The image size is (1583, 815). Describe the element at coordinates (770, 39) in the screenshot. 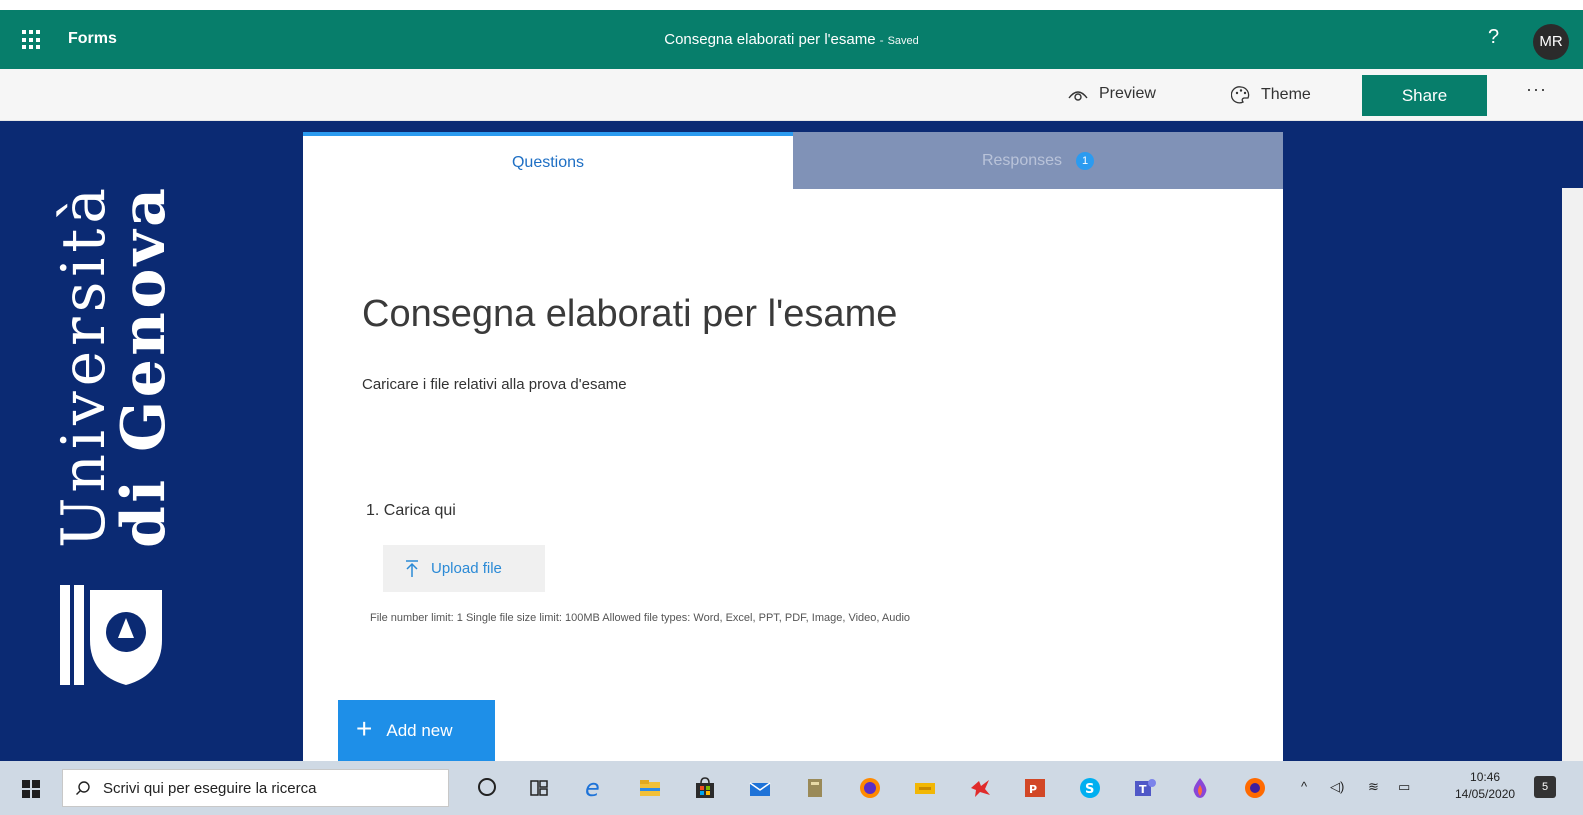

I see `document-title-text: Consegna elaborati per l'esame` at that location.